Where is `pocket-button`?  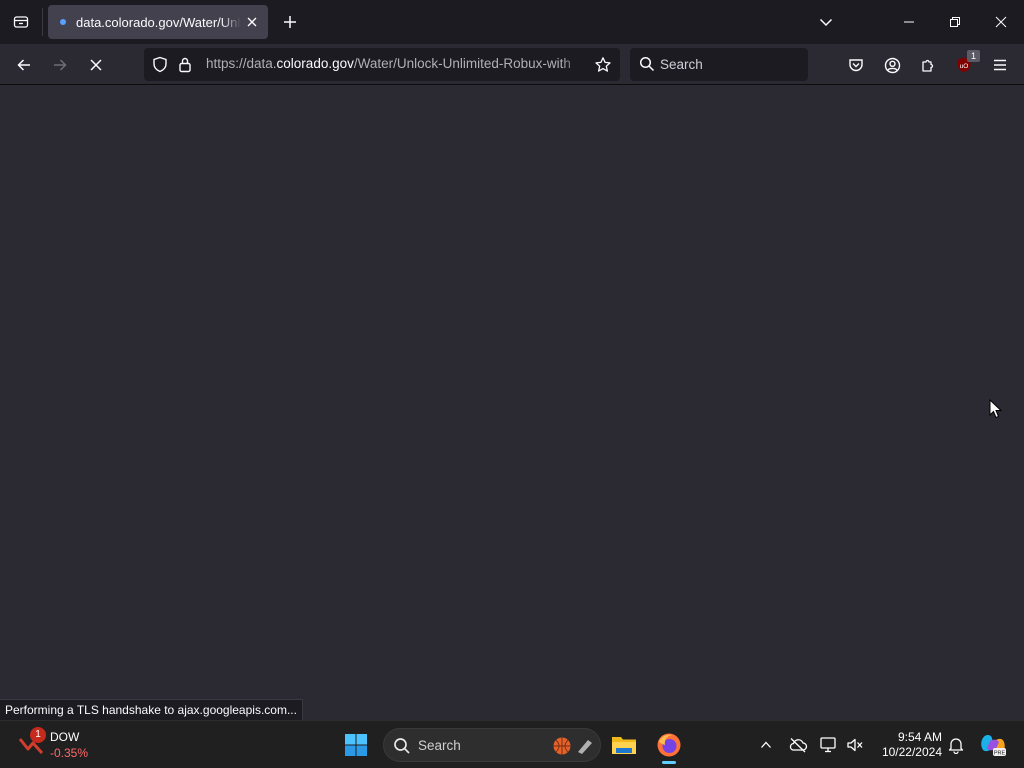 pocket-button is located at coordinates (856, 65).